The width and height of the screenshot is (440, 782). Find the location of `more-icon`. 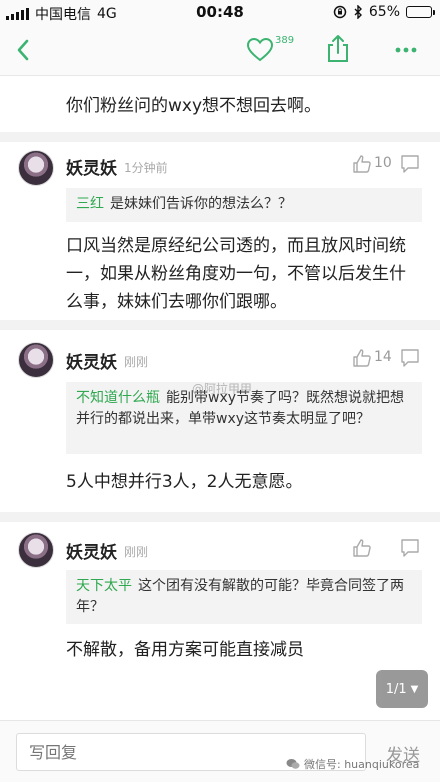

more-icon is located at coordinates (406, 50).